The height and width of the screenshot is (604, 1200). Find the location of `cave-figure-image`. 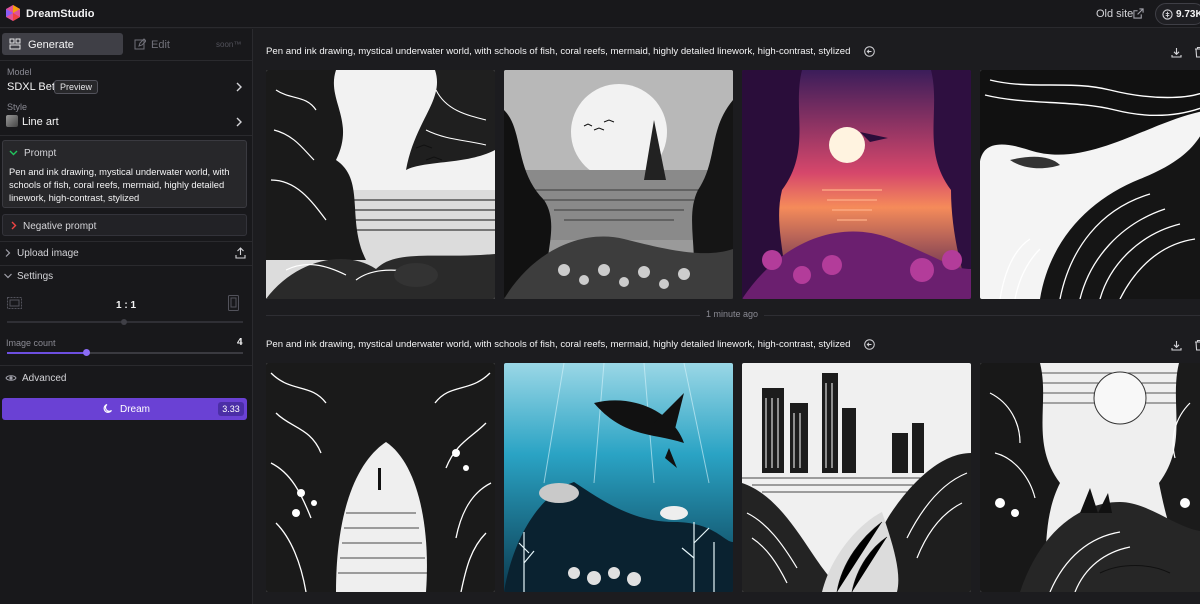

cave-figure-image is located at coordinates (380, 477).